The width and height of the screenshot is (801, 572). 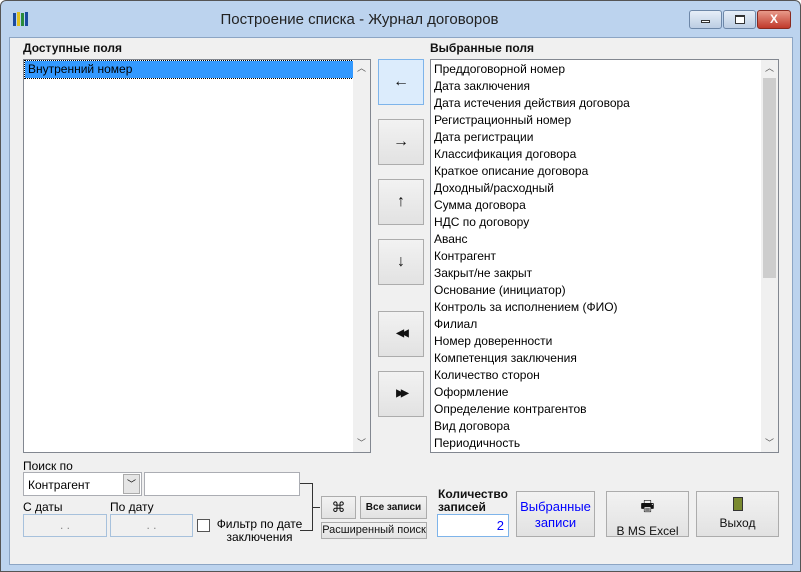 What do you see at coordinates (604, 358) in the screenshot?
I see `list-item: Компетенция заключения` at bounding box center [604, 358].